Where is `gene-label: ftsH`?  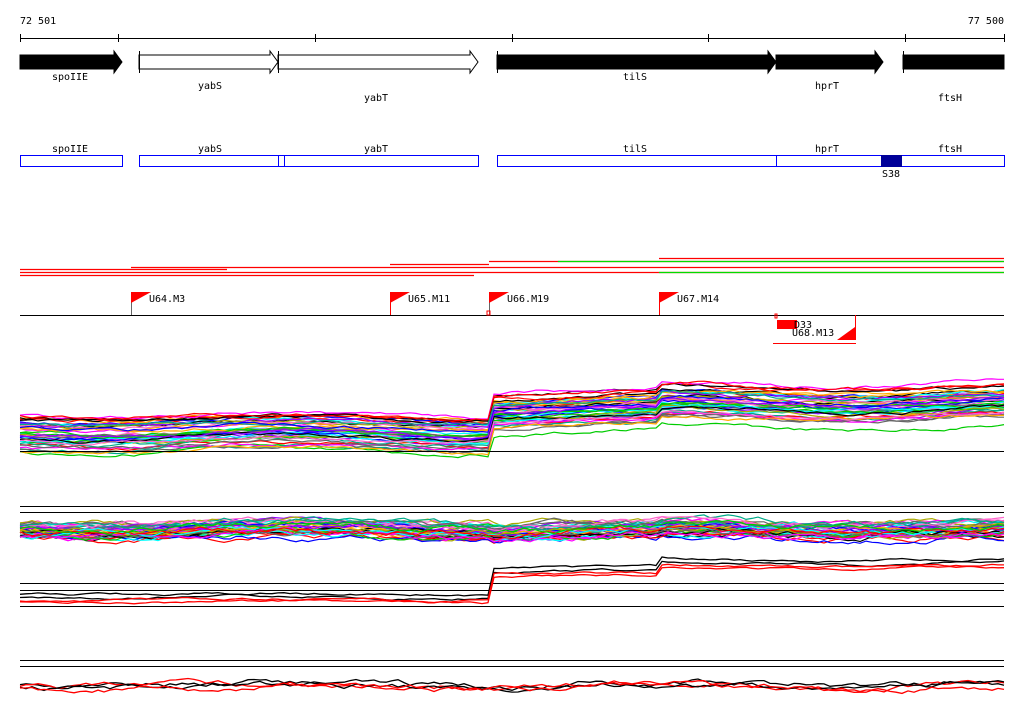 gene-label: ftsH is located at coordinates (950, 98).